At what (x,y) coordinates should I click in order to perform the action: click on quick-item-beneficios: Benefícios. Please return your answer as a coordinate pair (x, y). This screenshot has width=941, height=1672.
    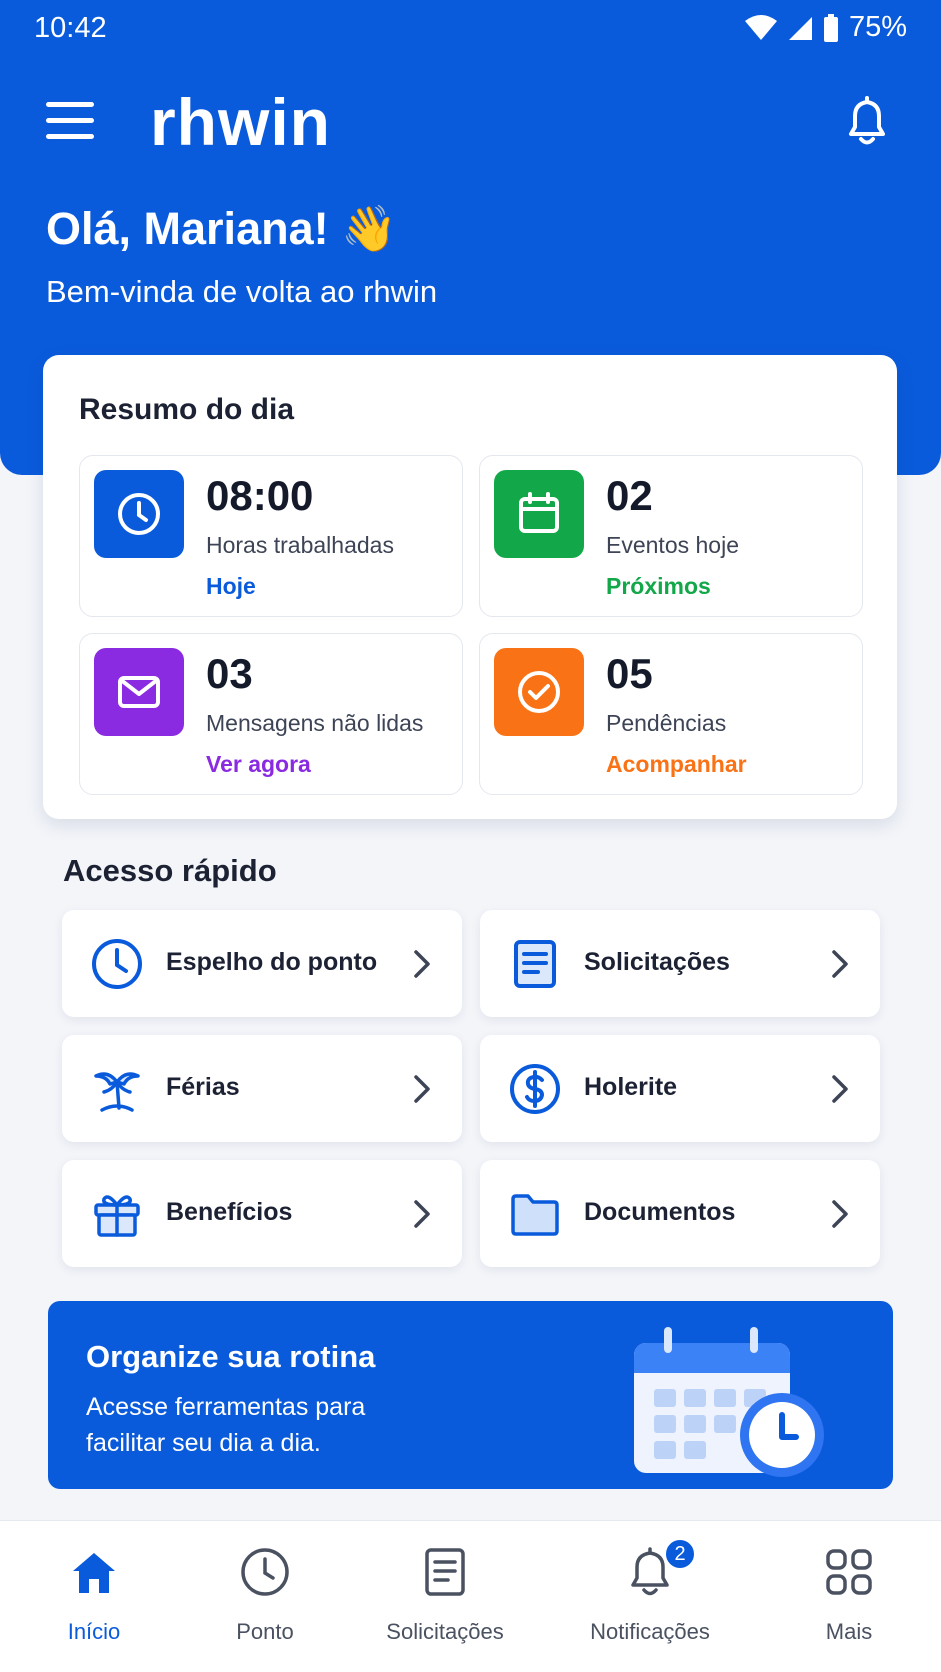
    Looking at the image, I should click on (262, 1213).